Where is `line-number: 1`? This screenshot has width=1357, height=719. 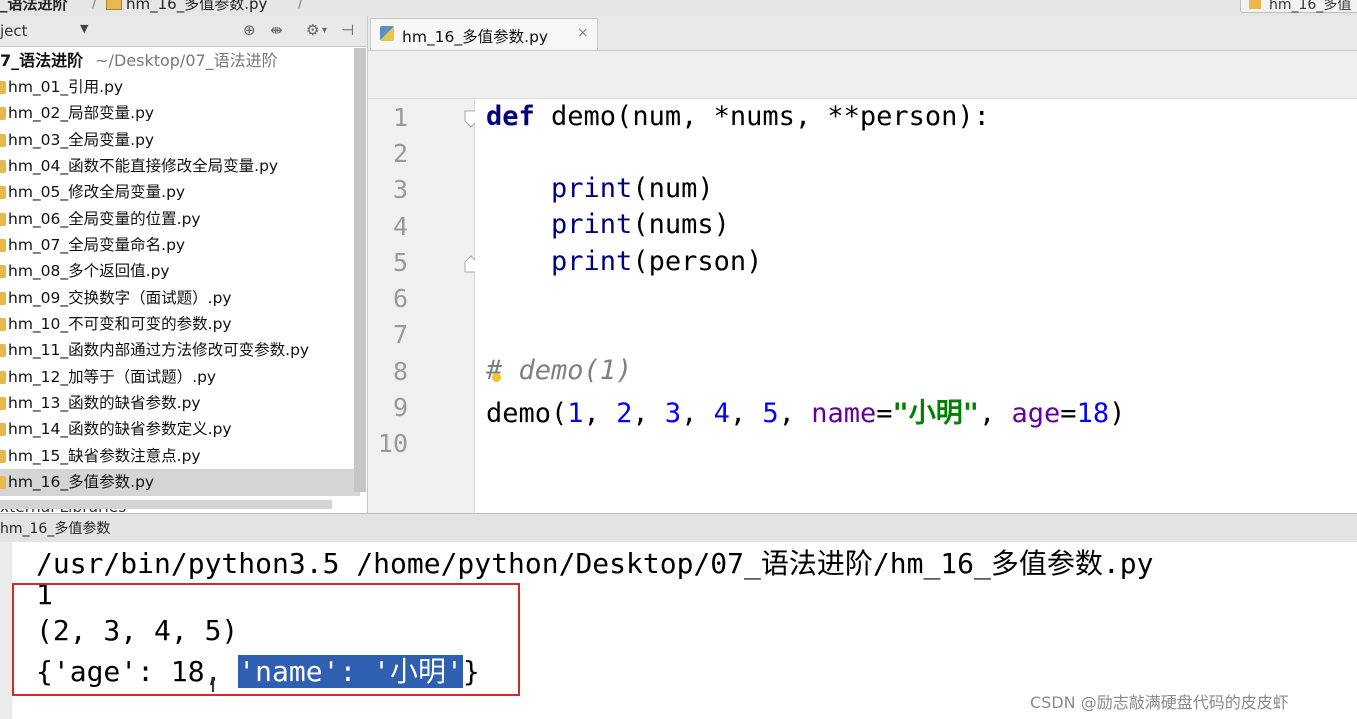
line-number: 1 is located at coordinates (400, 117).